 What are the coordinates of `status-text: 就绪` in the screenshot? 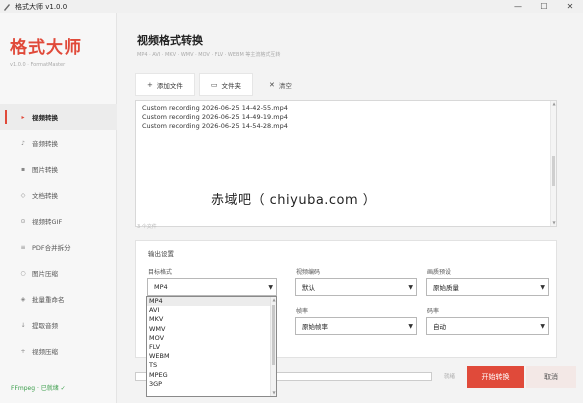 It's located at (450, 377).